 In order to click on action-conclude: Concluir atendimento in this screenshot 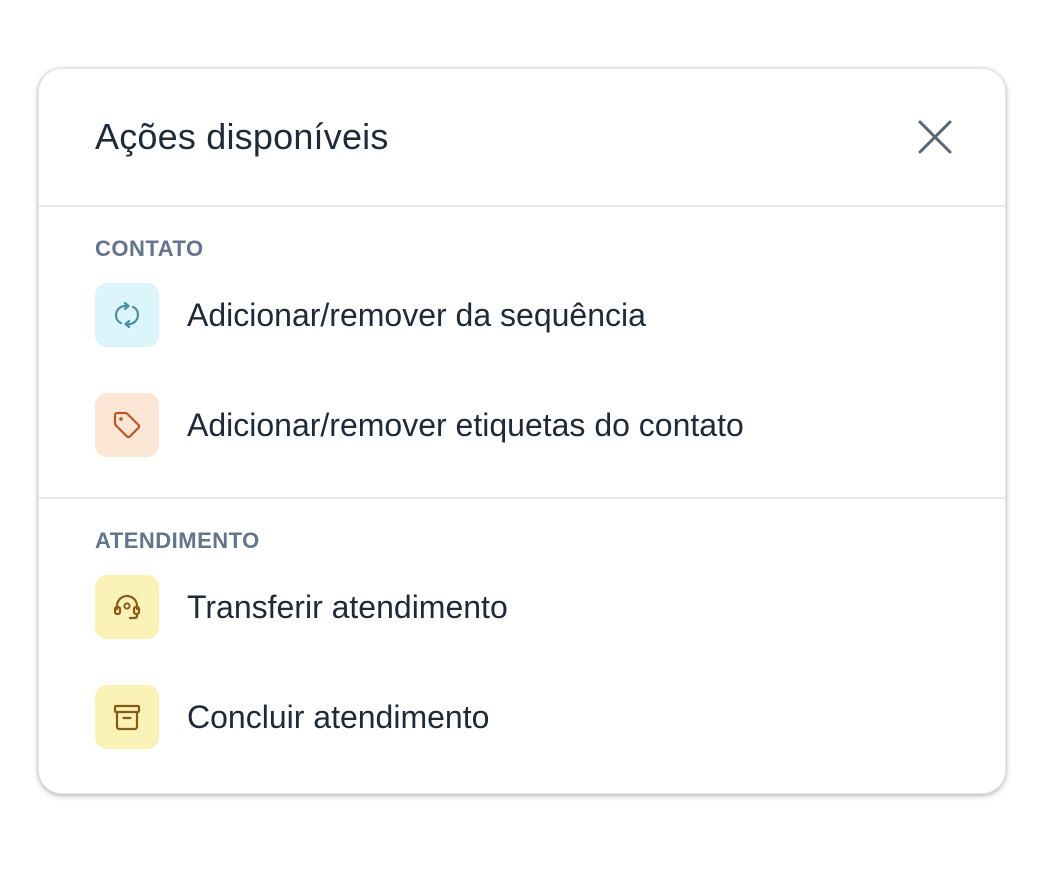, I will do `click(522, 717)`.